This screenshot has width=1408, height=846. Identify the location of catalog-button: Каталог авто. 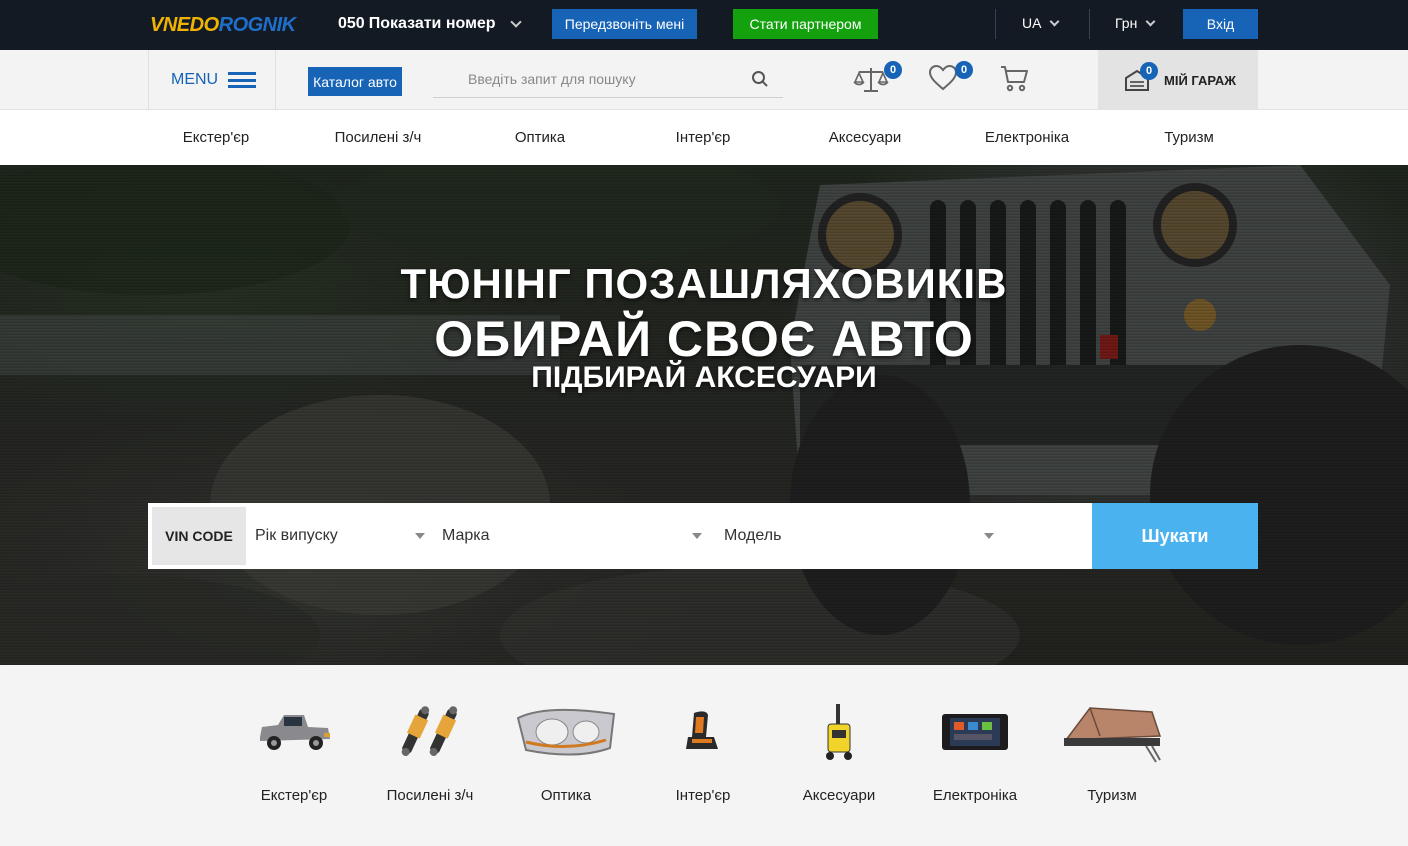
(355, 81).